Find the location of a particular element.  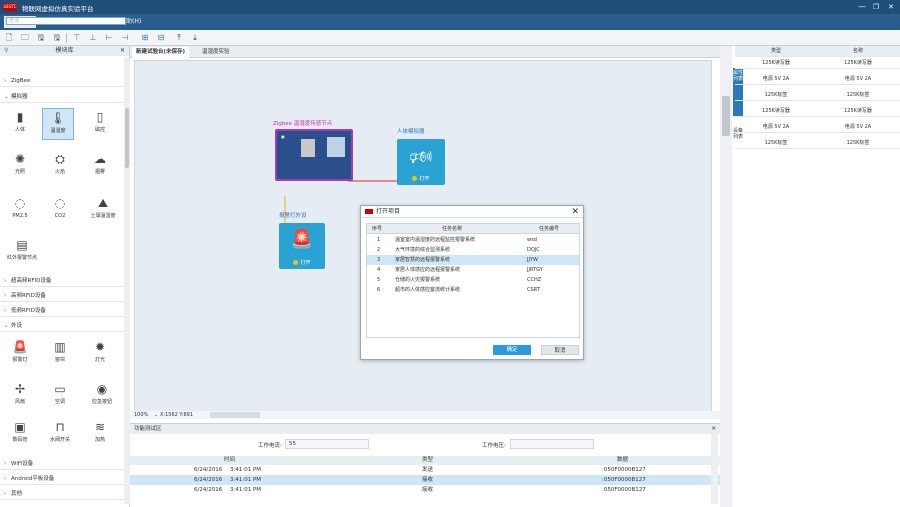

align-right-icon: ⊣ is located at coordinates (125, 38).